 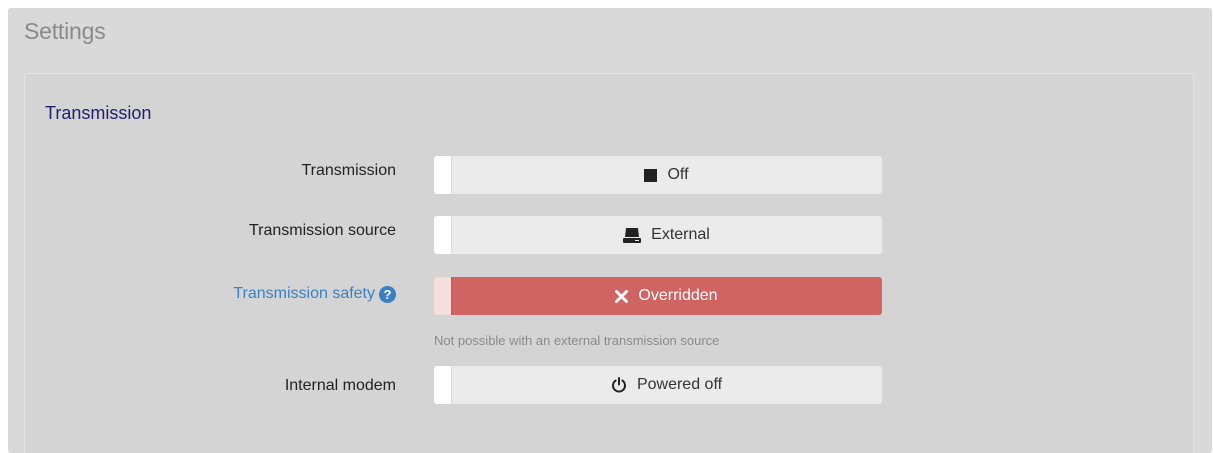 What do you see at coordinates (348, 170) in the screenshot?
I see `transmission-label: Transmission` at bounding box center [348, 170].